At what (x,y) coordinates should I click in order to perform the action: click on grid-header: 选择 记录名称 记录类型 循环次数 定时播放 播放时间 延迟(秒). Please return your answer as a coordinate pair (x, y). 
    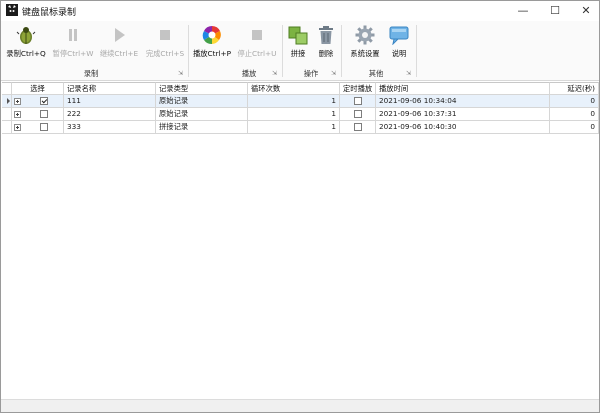
    Looking at the image, I should click on (300, 88).